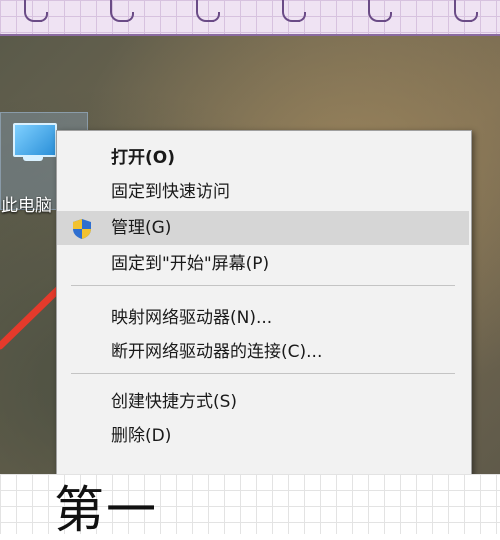 Image resolution: width=500 pixels, height=540 pixels. I want to click on computer-icon, so click(35, 140).